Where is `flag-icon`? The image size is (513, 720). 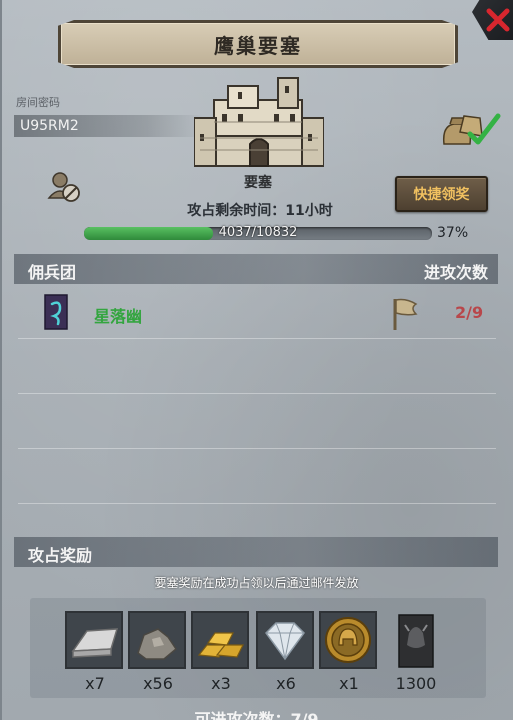 flag-icon is located at coordinates (405, 314).